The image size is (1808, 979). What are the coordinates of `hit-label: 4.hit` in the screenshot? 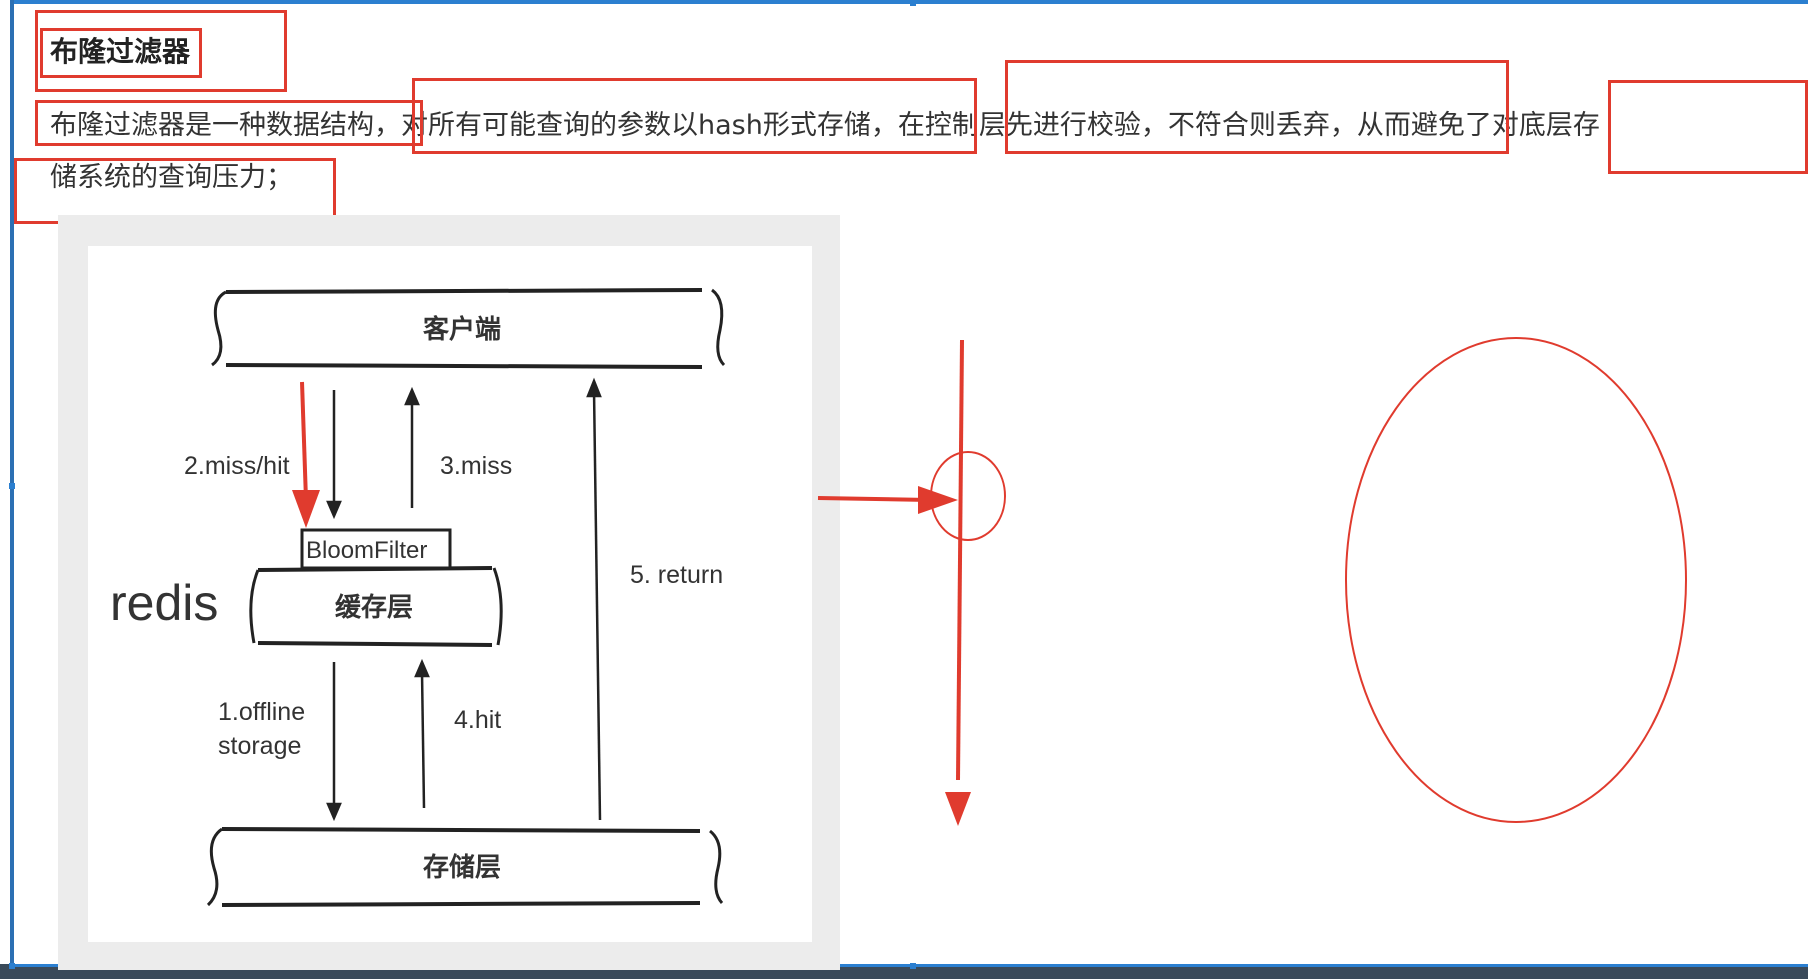 It's located at (477, 720).